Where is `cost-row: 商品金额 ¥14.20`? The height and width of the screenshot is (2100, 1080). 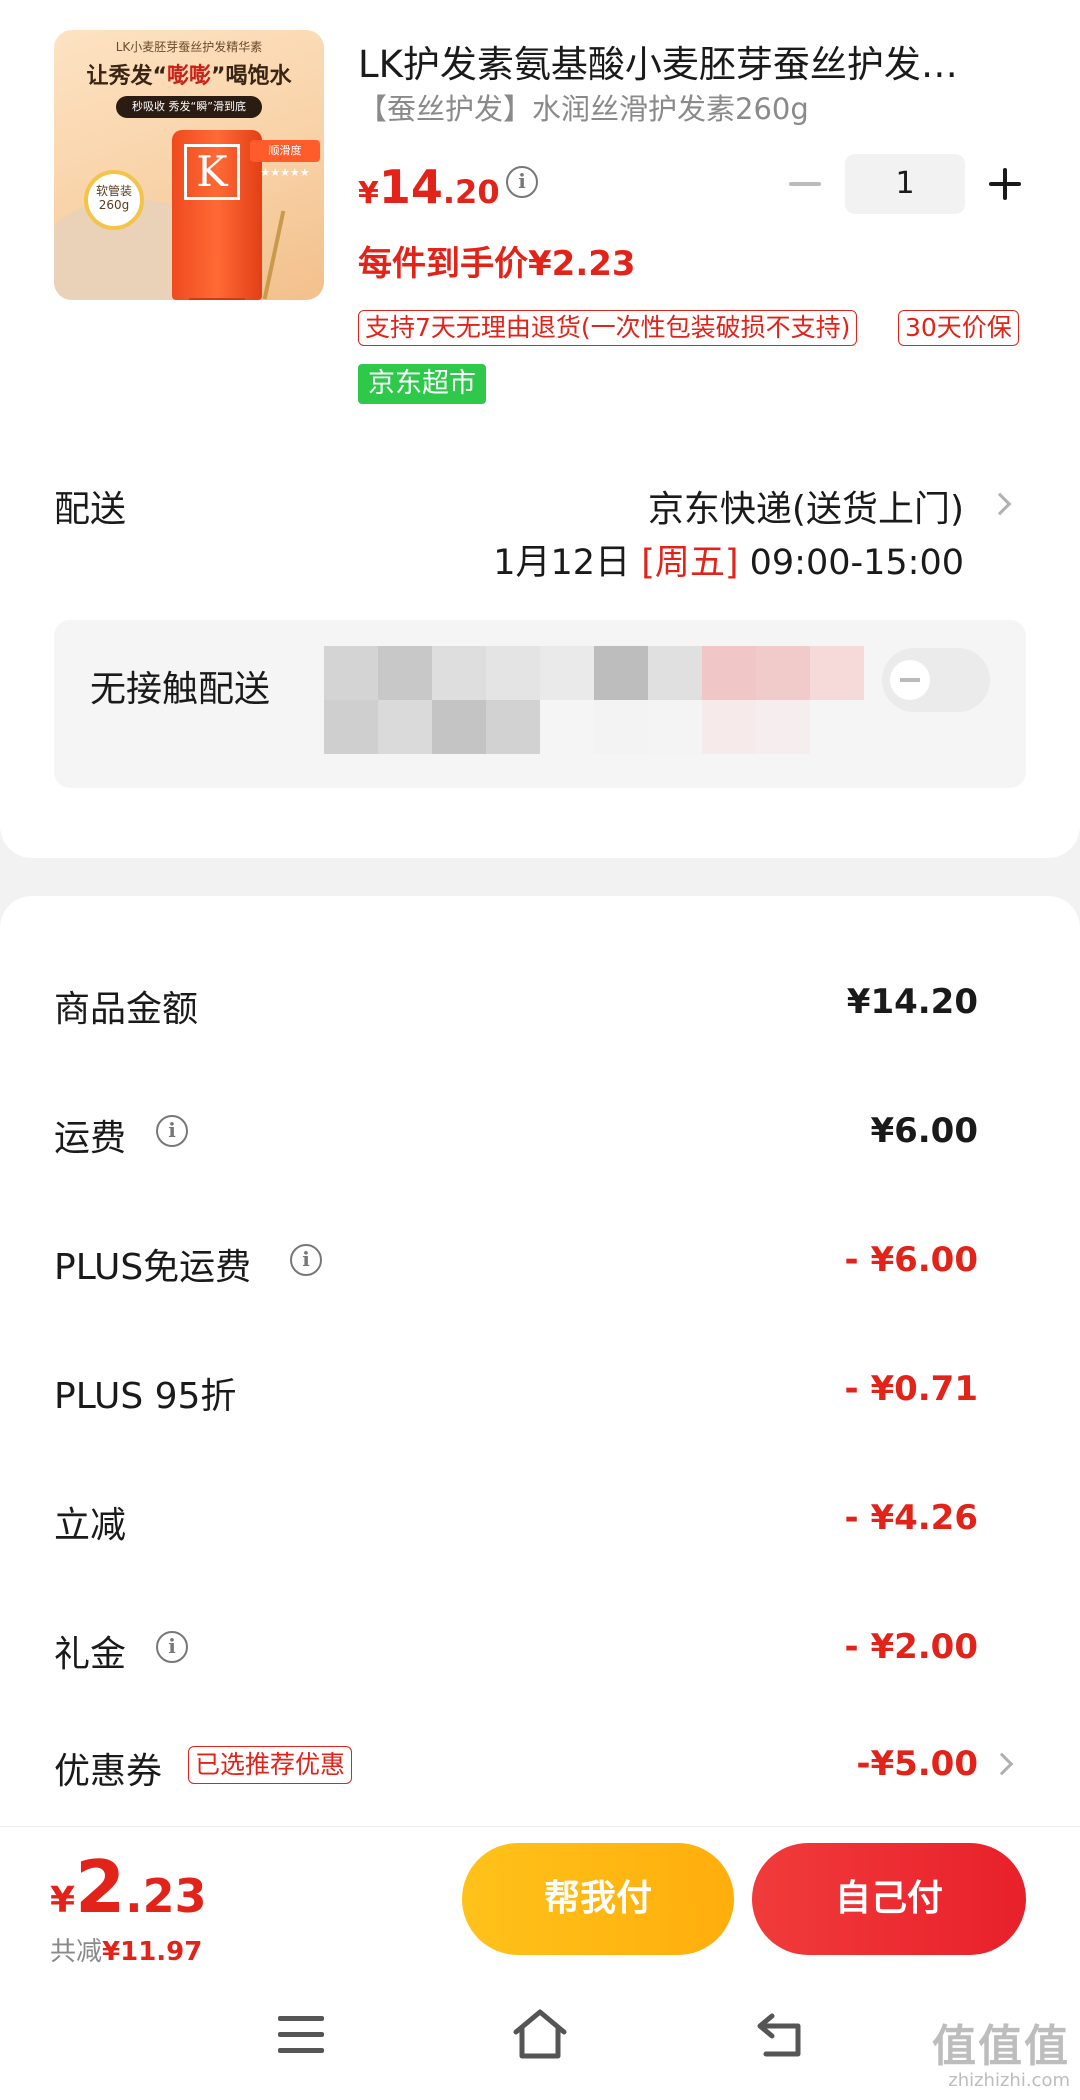
cost-row: 商品金额 ¥14.20 is located at coordinates (540, 1002).